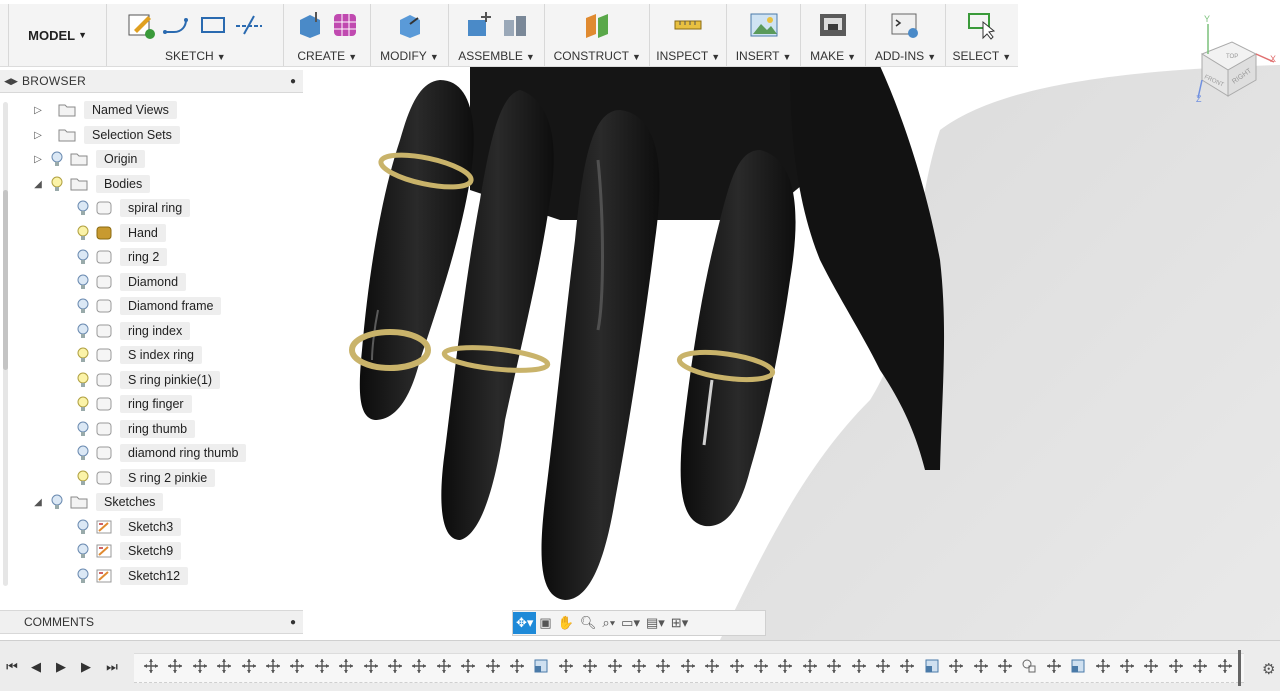 Image resolution: width=1280 pixels, height=691 pixels. Describe the element at coordinates (151, 622) in the screenshot. I see `comments-panel: COMMENTS ●` at that location.